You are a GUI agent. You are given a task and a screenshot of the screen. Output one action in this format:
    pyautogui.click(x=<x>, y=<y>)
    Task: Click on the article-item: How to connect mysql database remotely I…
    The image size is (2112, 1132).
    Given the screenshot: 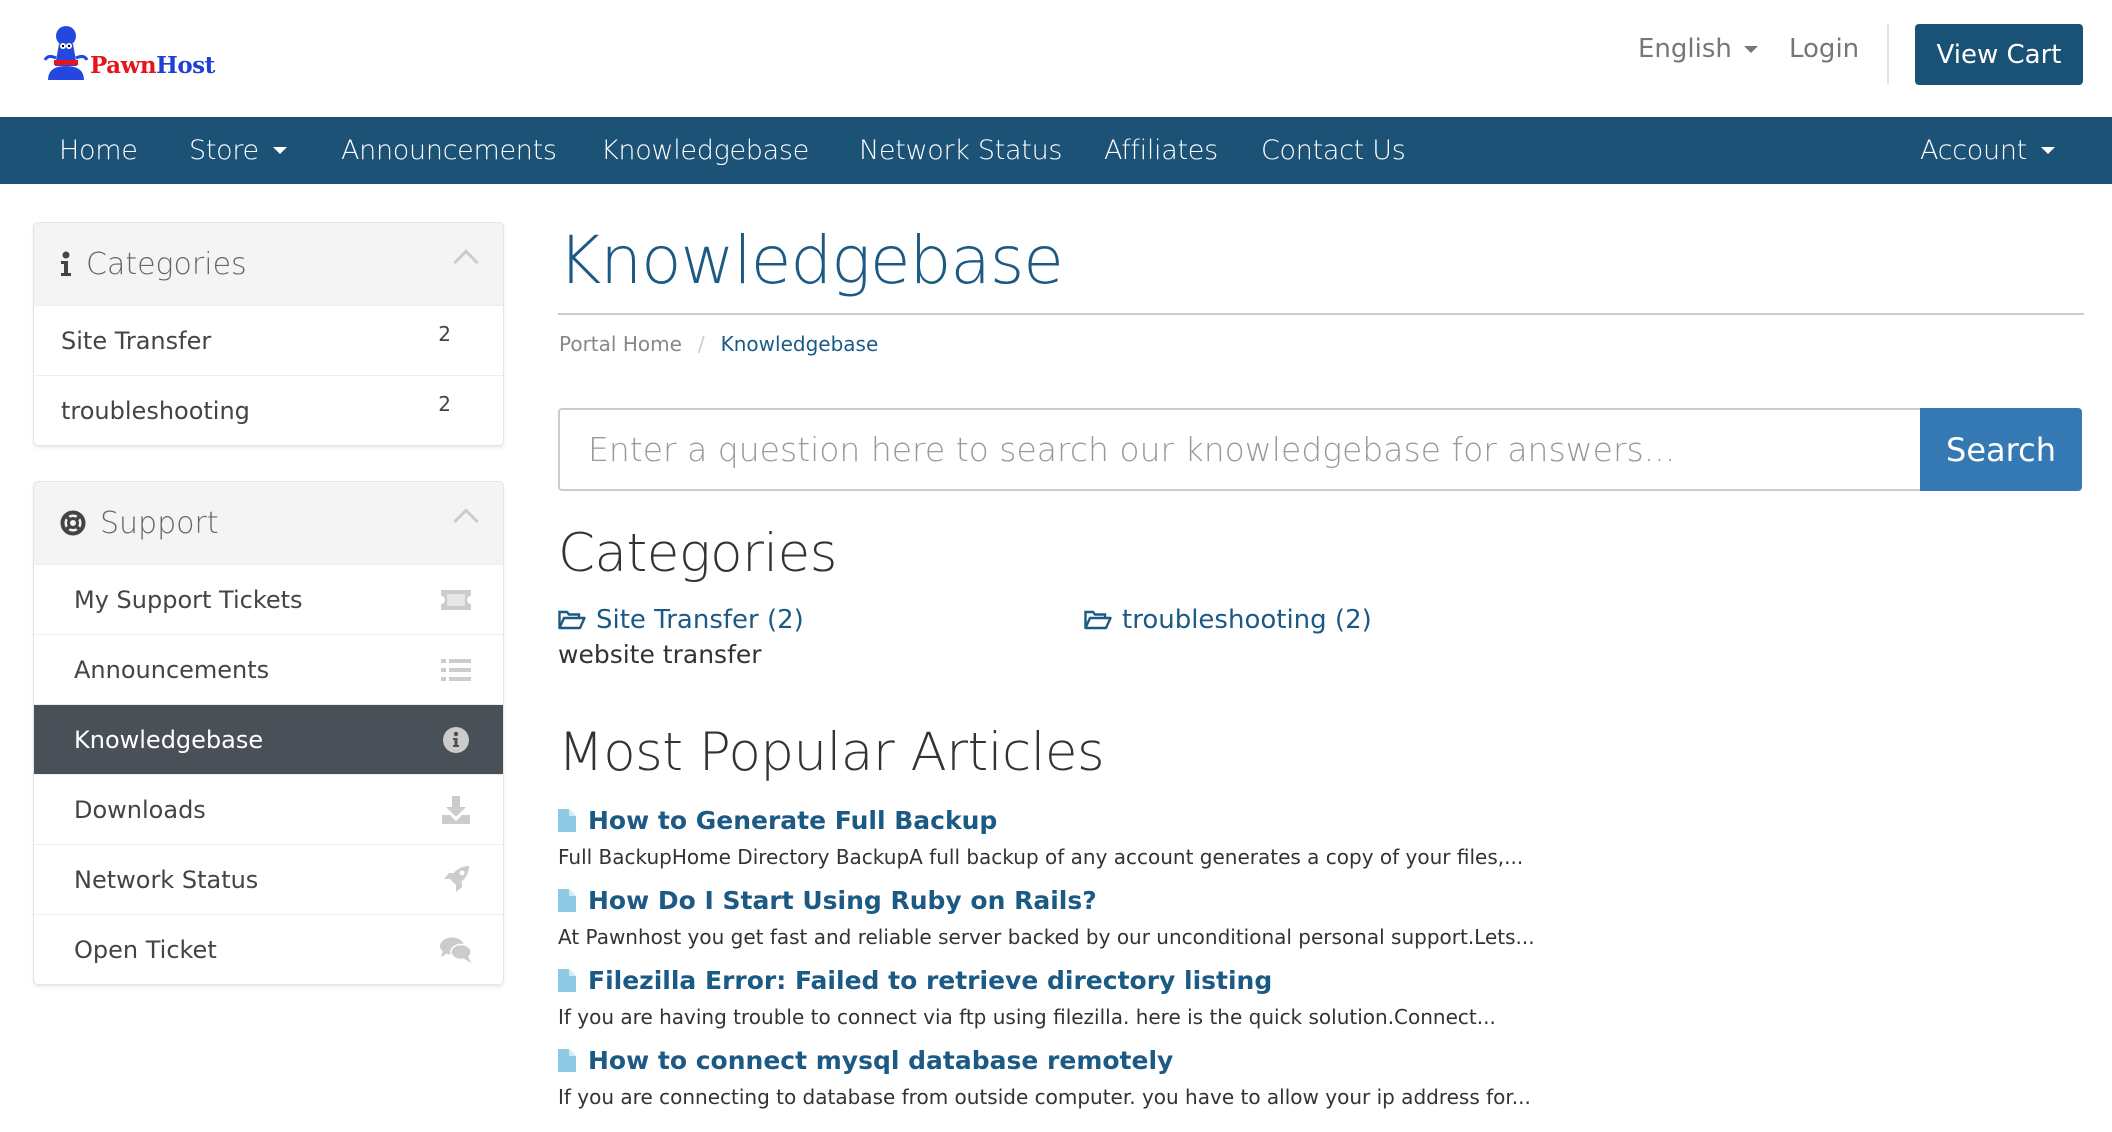 What is the action you would take?
    pyautogui.click(x=1158, y=1077)
    